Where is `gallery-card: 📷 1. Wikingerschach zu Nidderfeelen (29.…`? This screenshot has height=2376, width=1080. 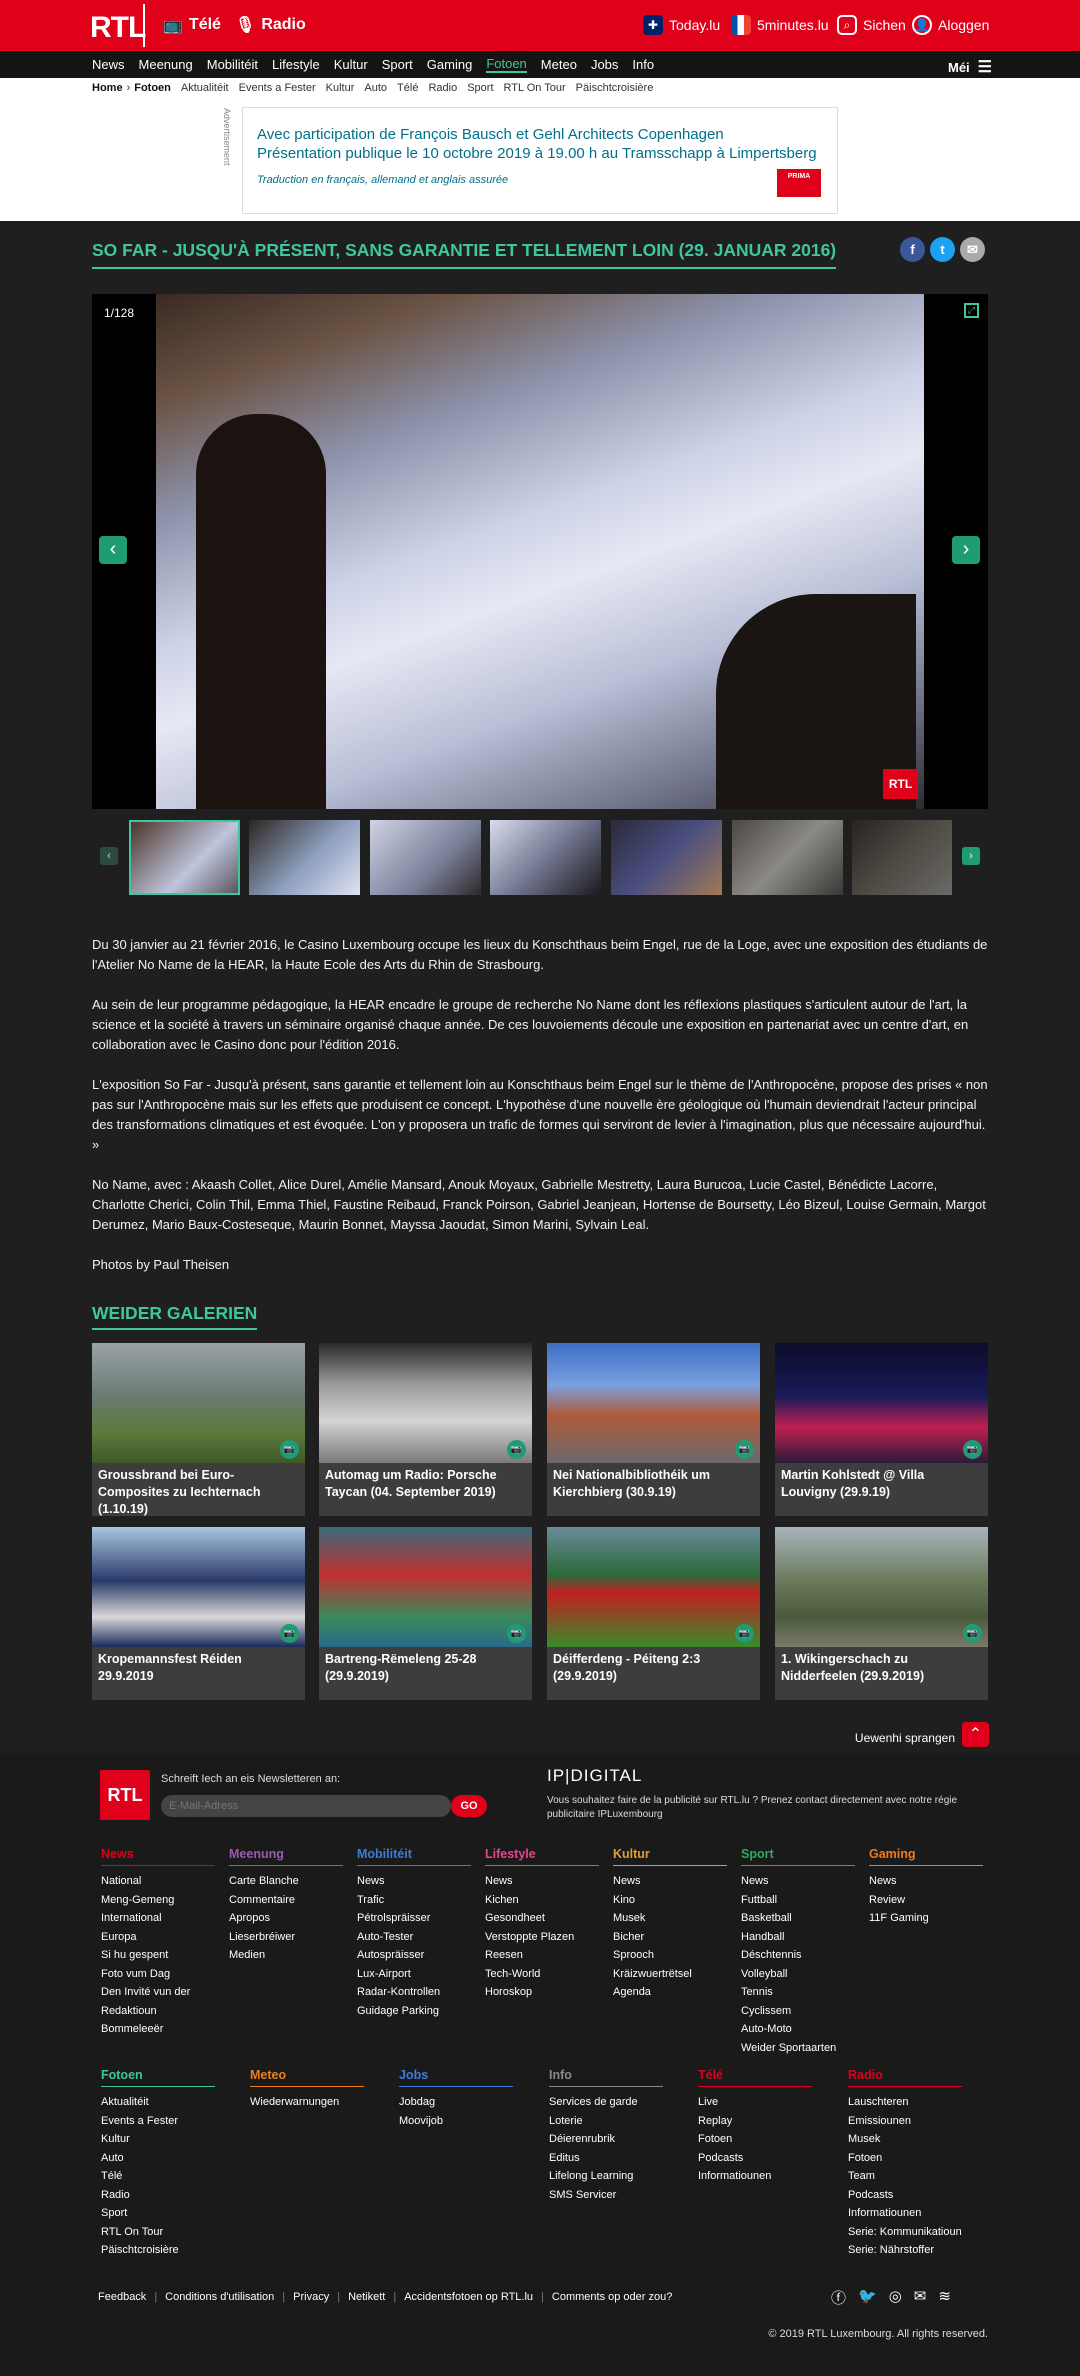
gallery-card: 📷 1. Wikingerschach zu Nidderfeelen (29.… is located at coordinates (881, 1613).